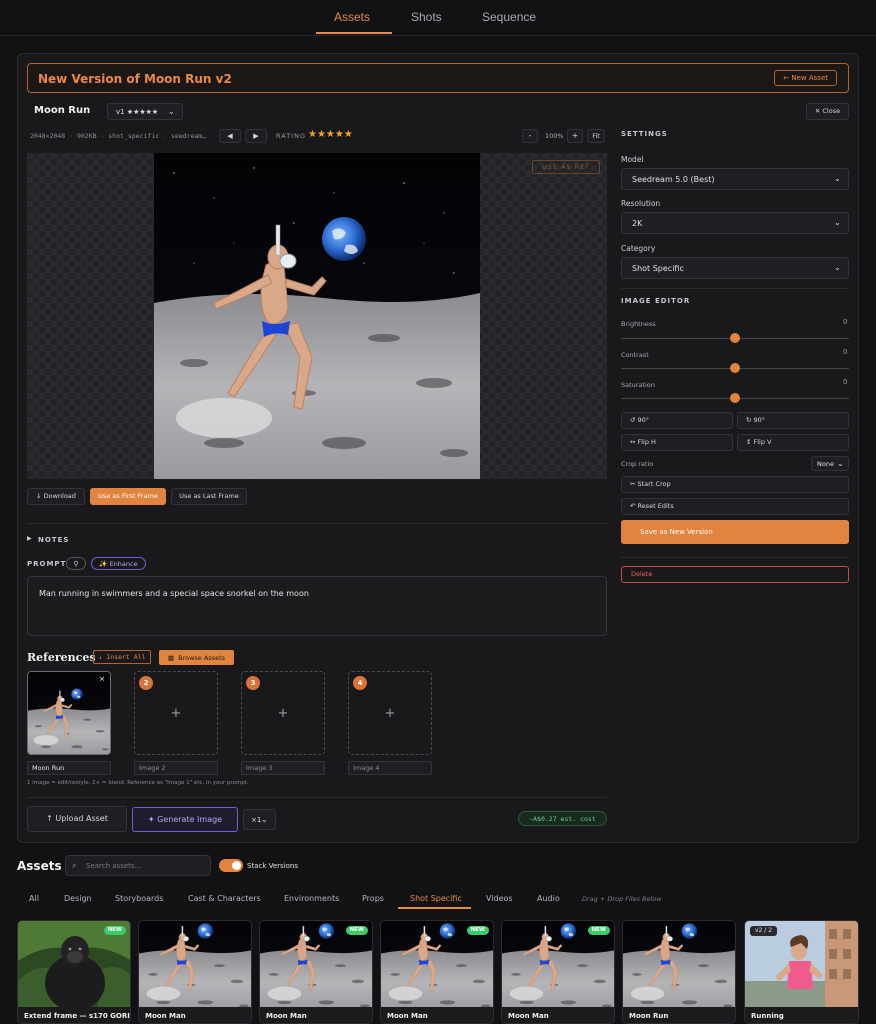 This screenshot has width=876, height=1024. What do you see at coordinates (236, 865) in the screenshot?
I see `toggle-knob` at bounding box center [236, 865].